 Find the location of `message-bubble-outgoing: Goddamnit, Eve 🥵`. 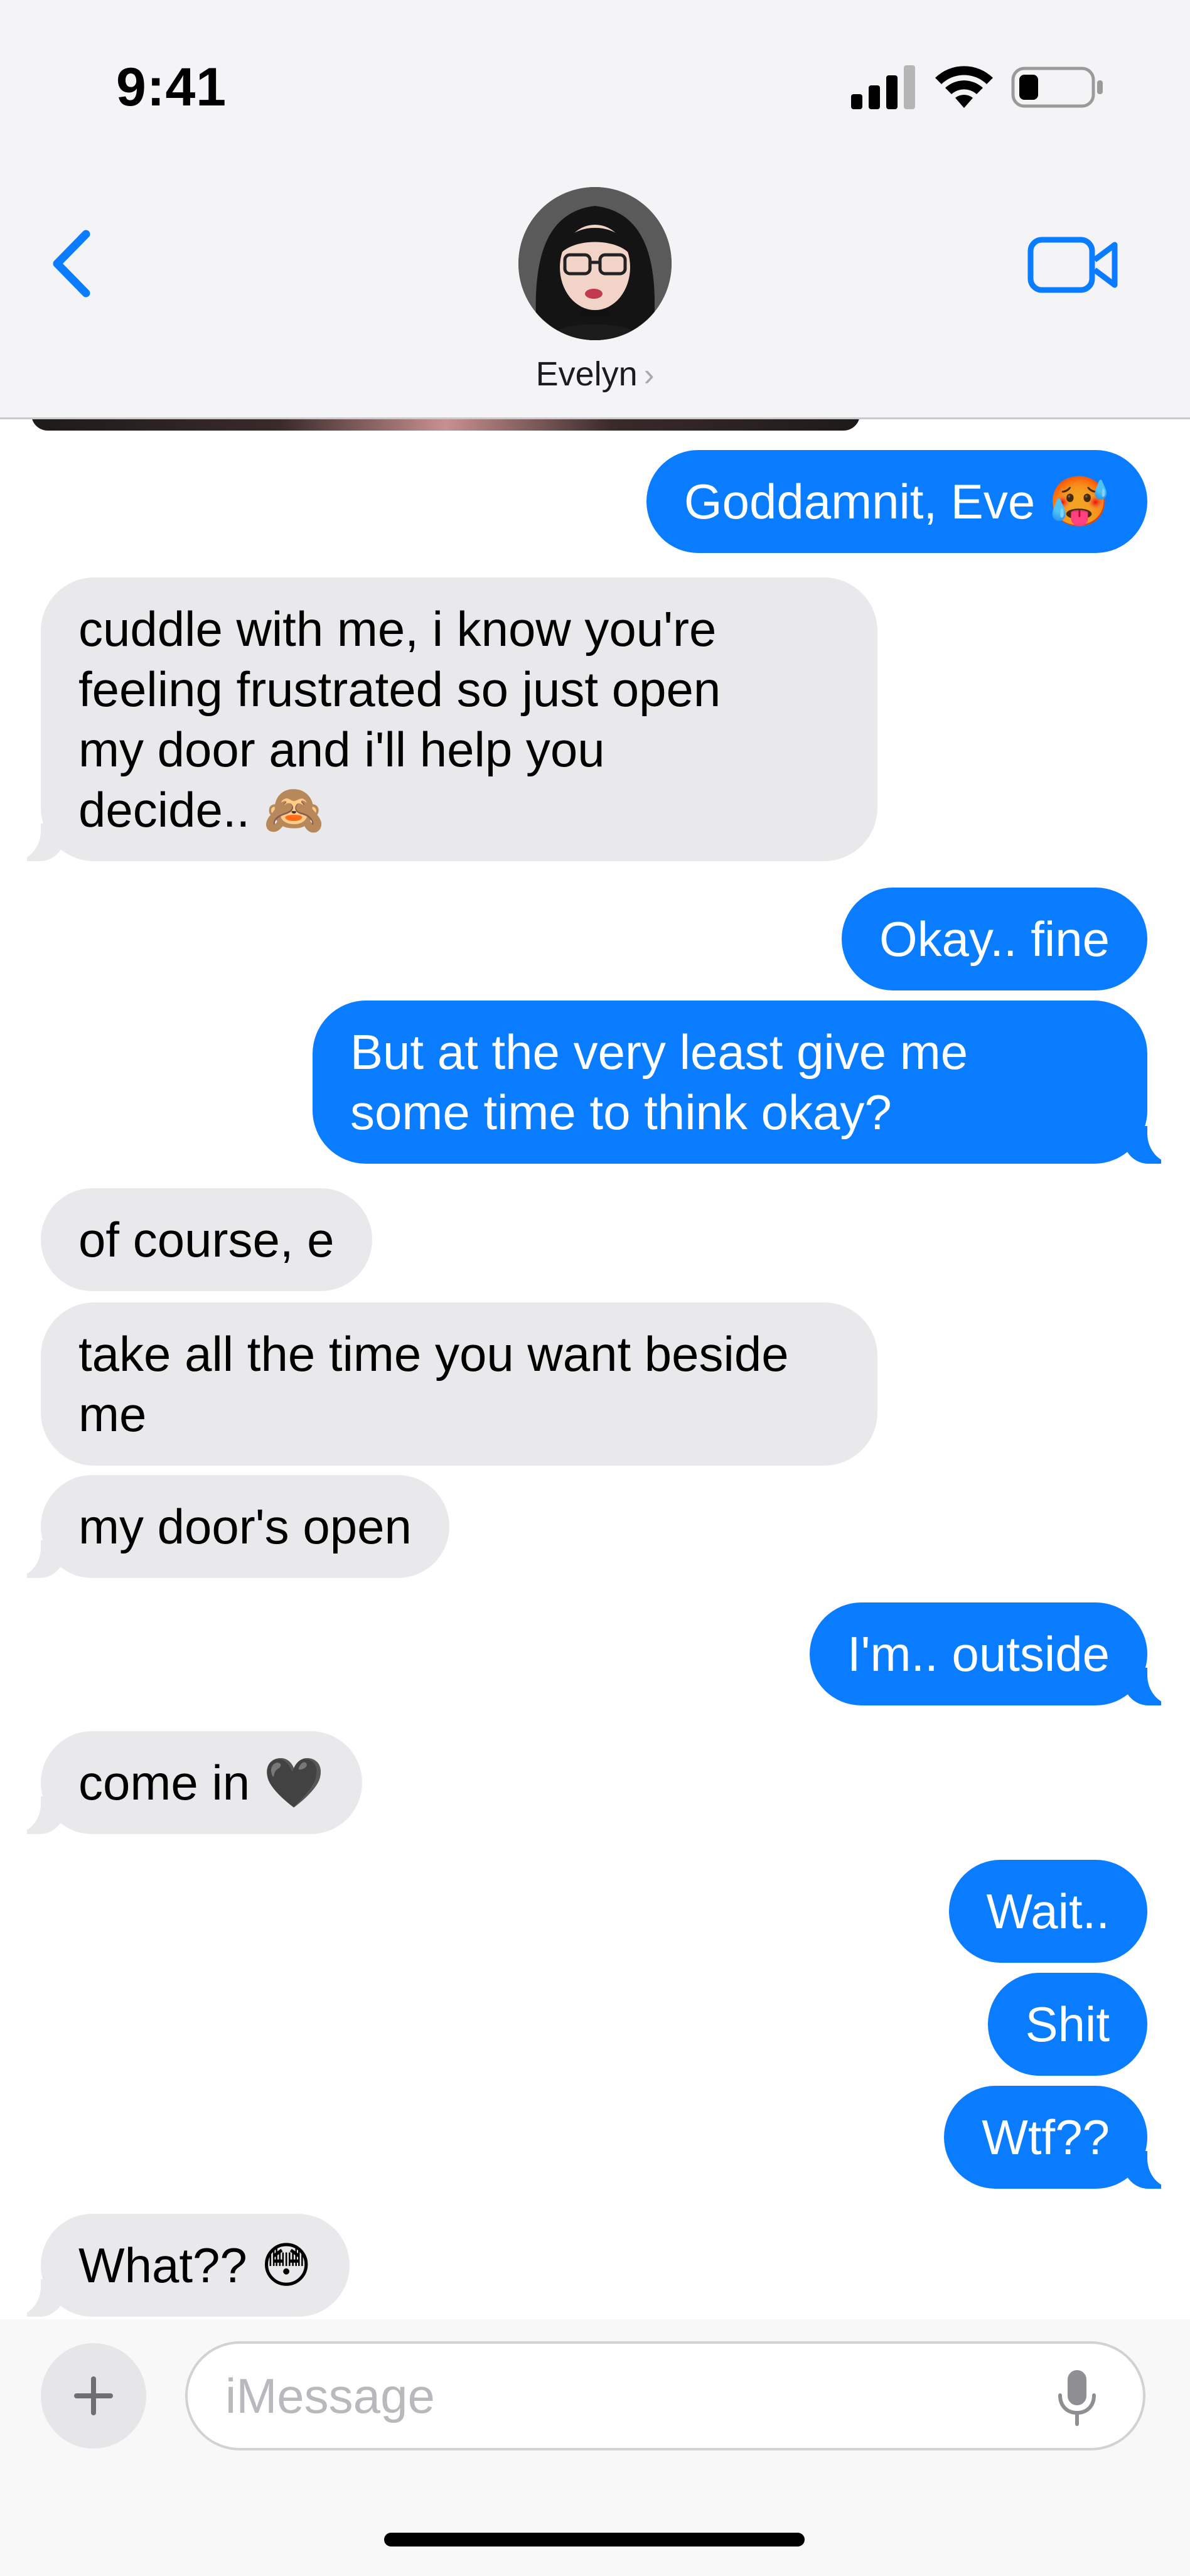

message-bubble-outgoing: Goddamnit, Eve 🥵 is located at coordinates (896, 501).